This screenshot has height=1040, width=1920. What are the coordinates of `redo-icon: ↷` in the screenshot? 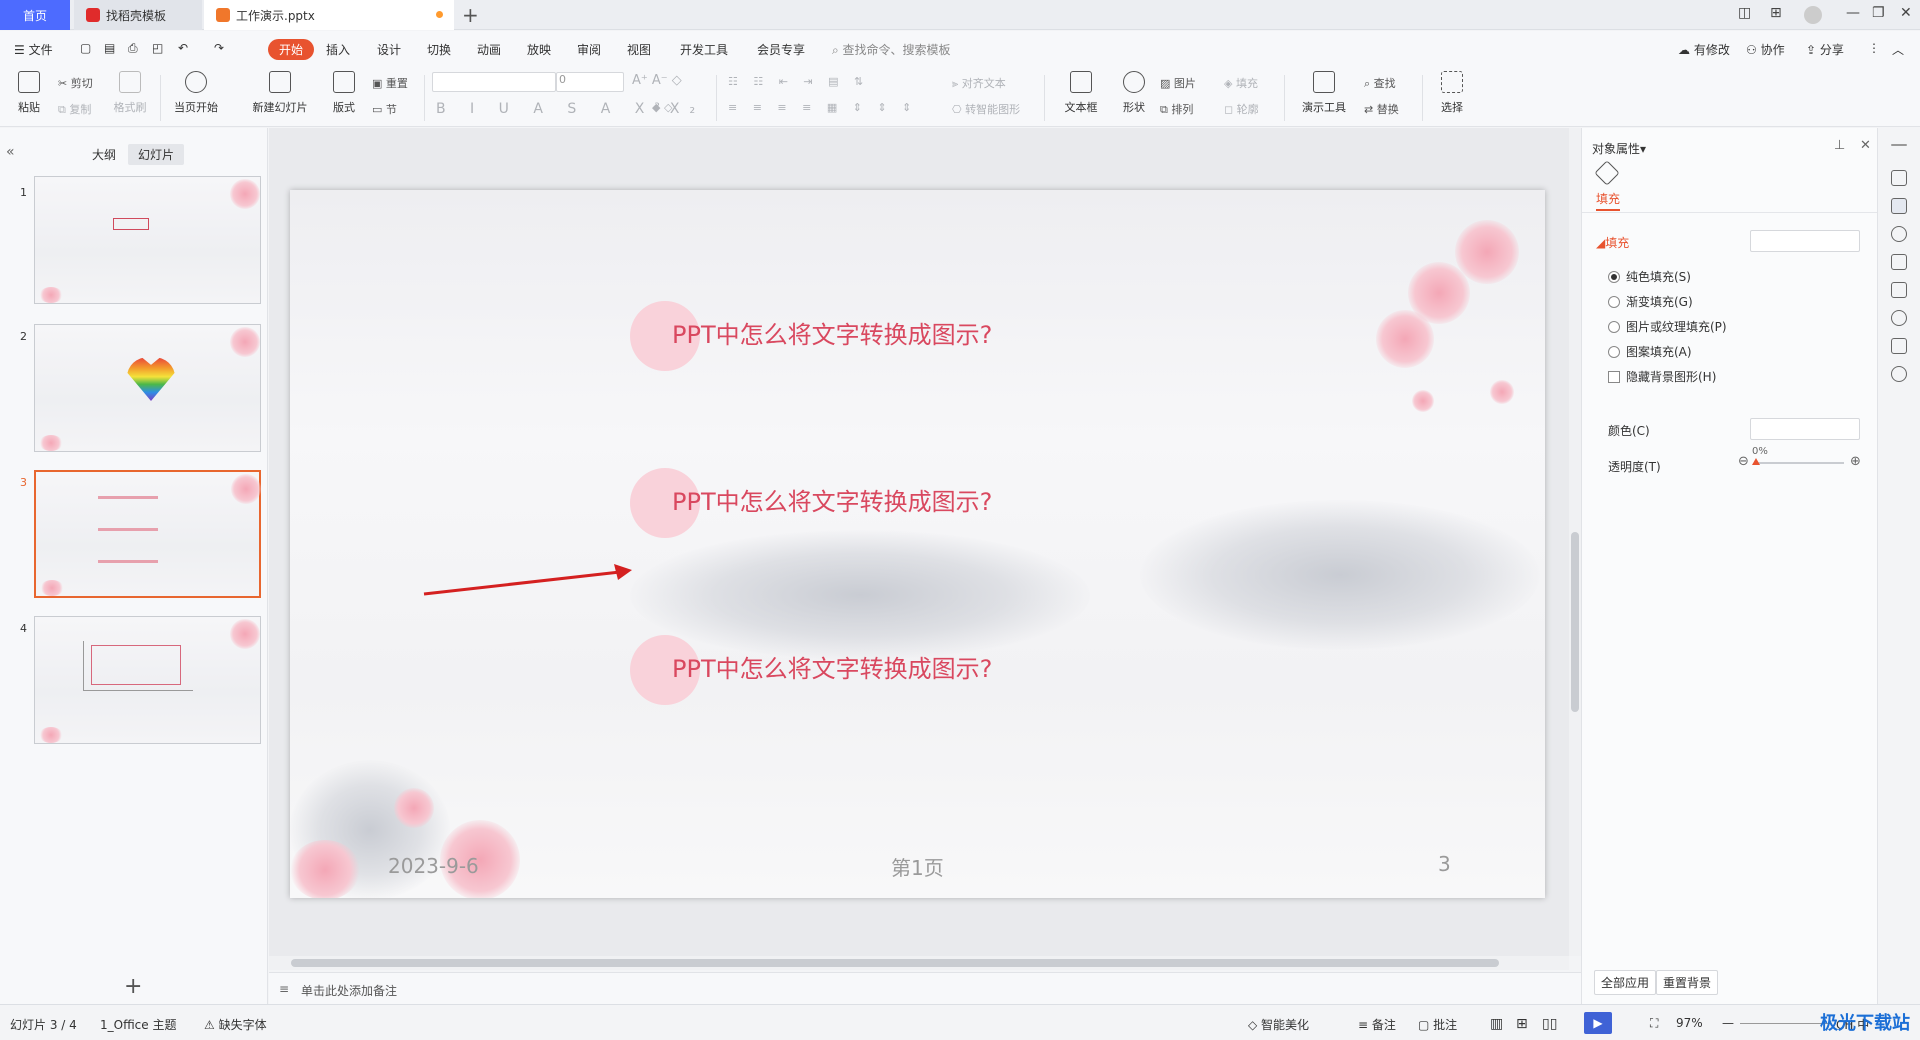 It's located at (219, 48).